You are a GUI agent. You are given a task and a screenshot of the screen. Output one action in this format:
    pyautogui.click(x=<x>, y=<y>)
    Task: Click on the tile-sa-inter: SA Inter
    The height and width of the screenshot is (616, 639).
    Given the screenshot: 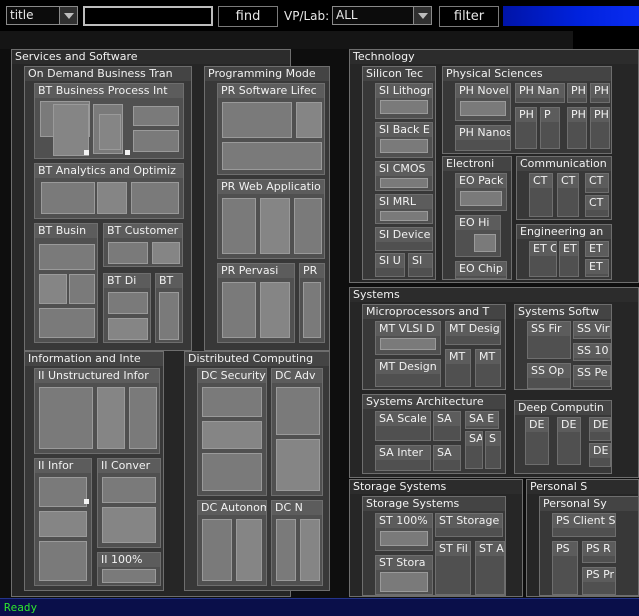 What is the action you would take?
    pyautogui.click(x=403, y=458)
    